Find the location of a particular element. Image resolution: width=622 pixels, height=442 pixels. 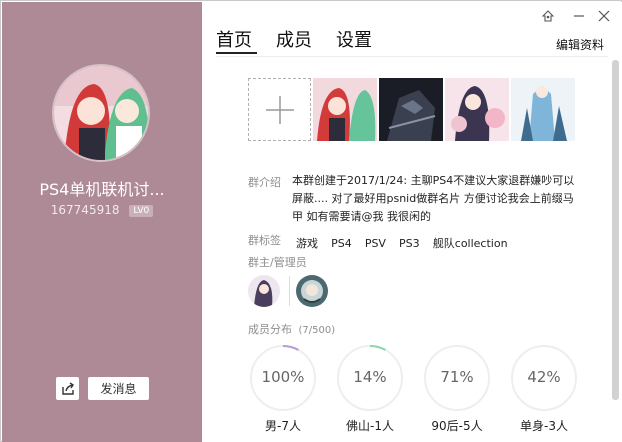

group-id: 167745918 is located at coordinates (85, 210).